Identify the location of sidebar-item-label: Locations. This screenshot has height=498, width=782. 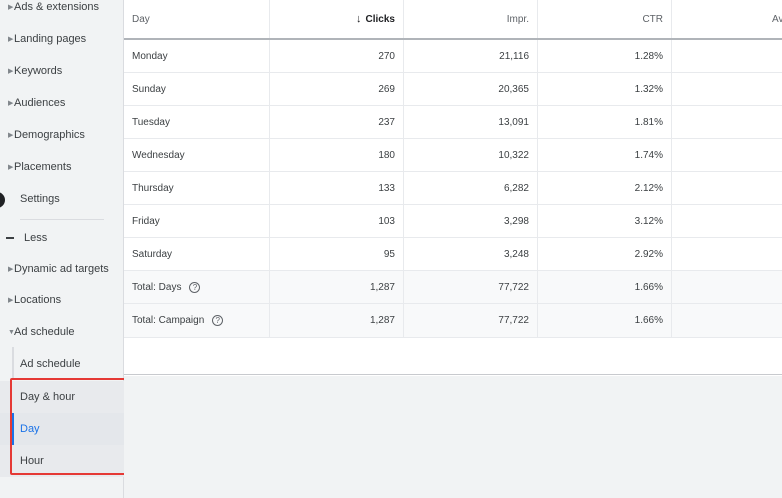
(38, 300).